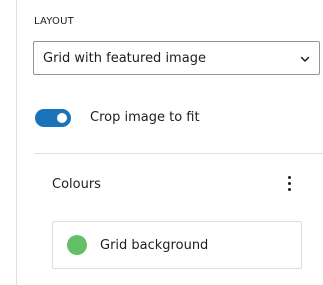  I want to click on color-swatch, so click(77, 245).